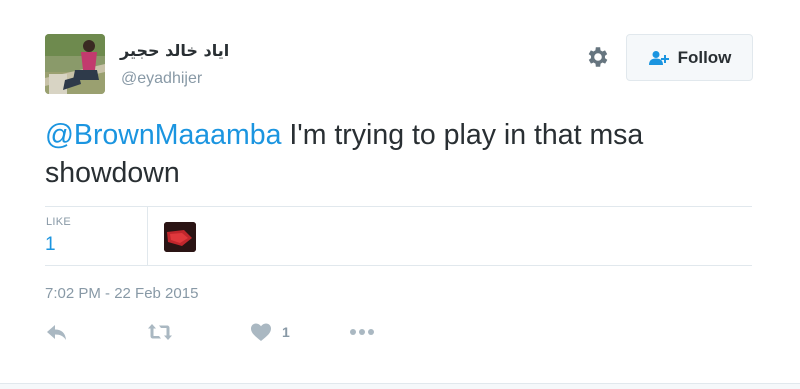  I want to click on tweet-timestamp: 7:02 PM - 22 Feb 2015, so click(121, 293).